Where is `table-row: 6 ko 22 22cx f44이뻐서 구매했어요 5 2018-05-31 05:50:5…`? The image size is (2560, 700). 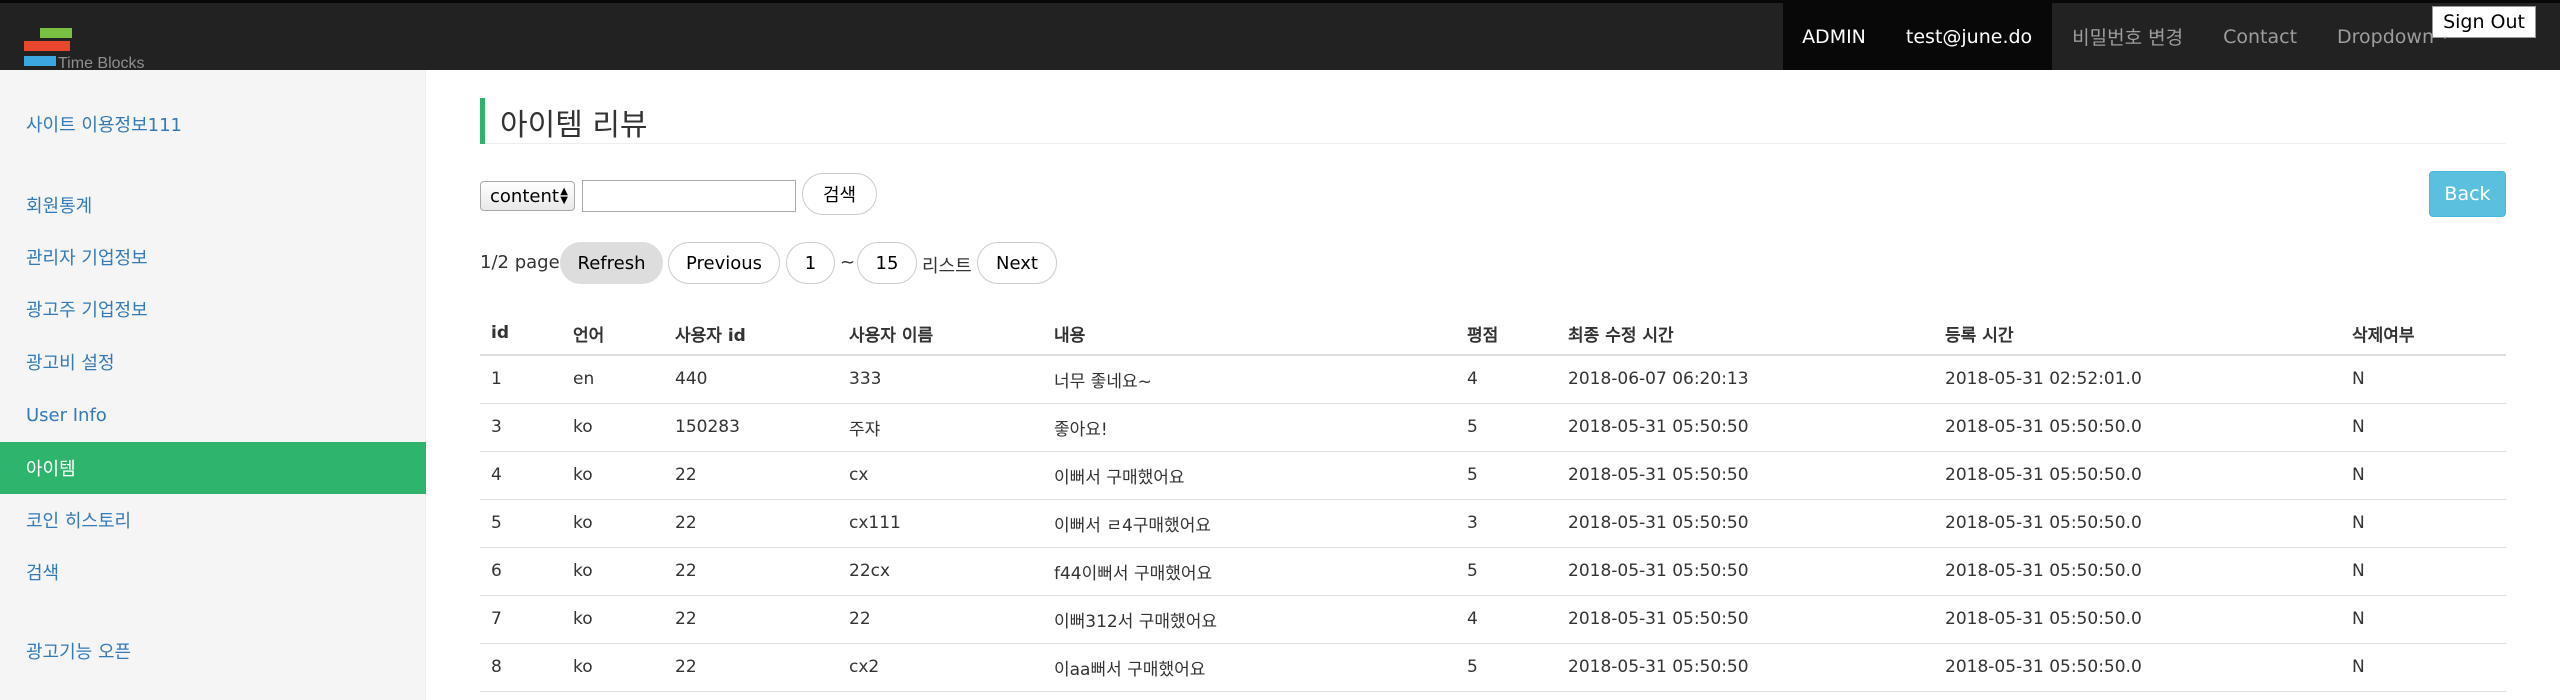
table-row: 6 ko 22 22cx f44이뻐서 구매했어요 5 2018-05-31 05:50:5… is located at coordinates (1493, 571).